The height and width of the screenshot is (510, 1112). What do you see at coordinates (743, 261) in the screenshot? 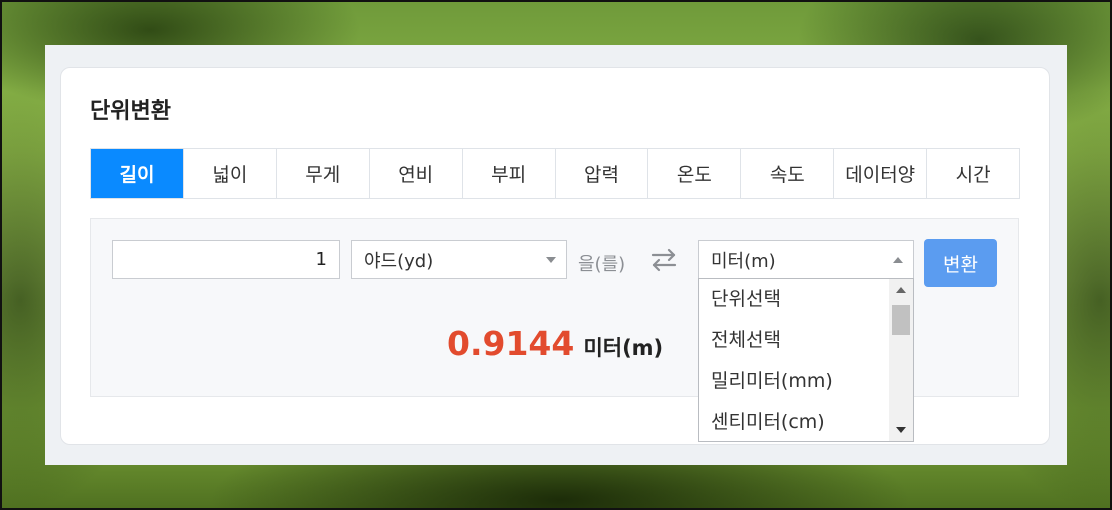
I see `to-unit-label: 미터(m)` at bounding box center [743, 261].